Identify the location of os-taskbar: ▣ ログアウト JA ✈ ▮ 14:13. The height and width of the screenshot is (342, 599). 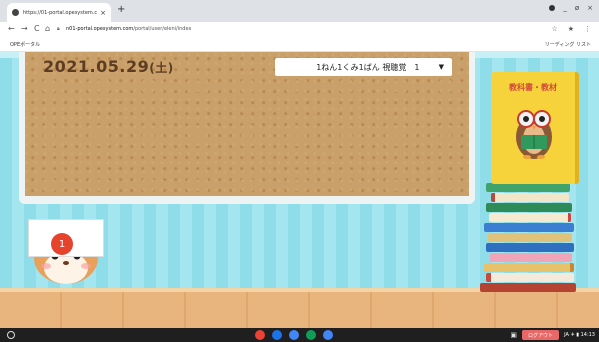
(299, 335).